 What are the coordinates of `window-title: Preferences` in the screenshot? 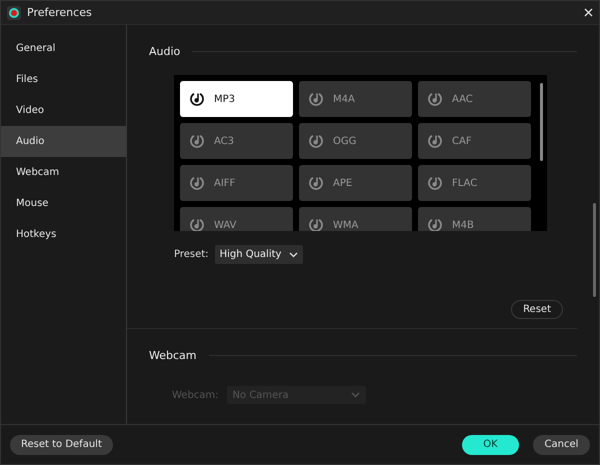 It's located at (59, 12).